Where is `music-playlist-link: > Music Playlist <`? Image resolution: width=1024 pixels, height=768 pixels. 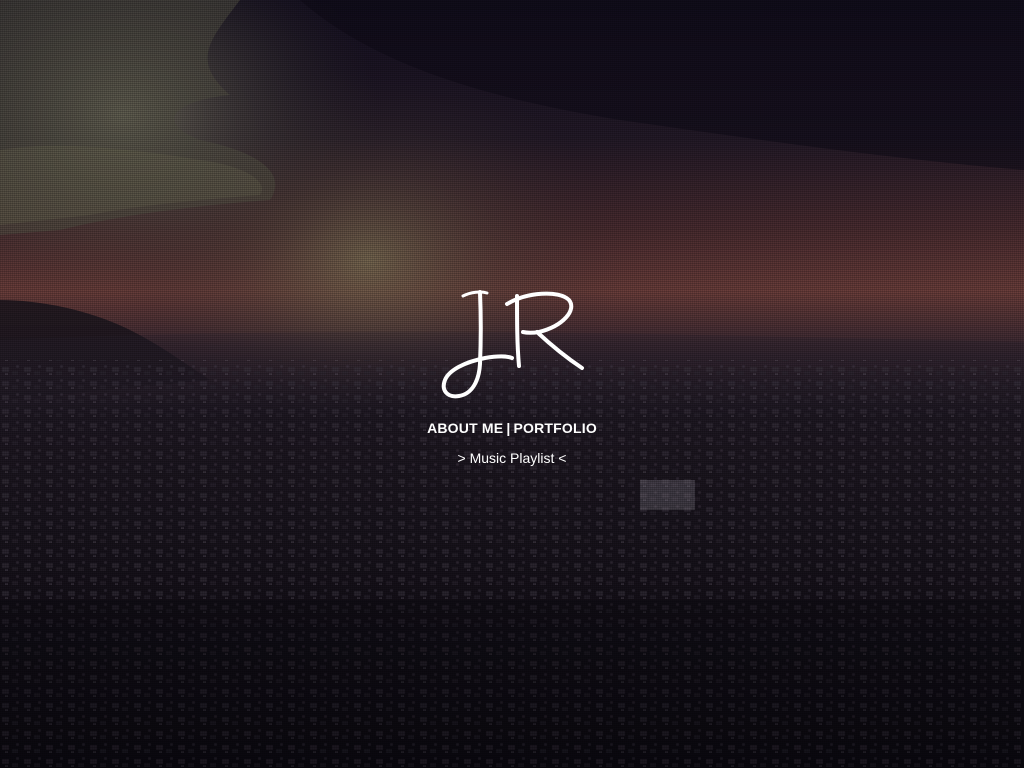 music-playlist-link: > Music Playlist < is located at coordinates (512, 458).